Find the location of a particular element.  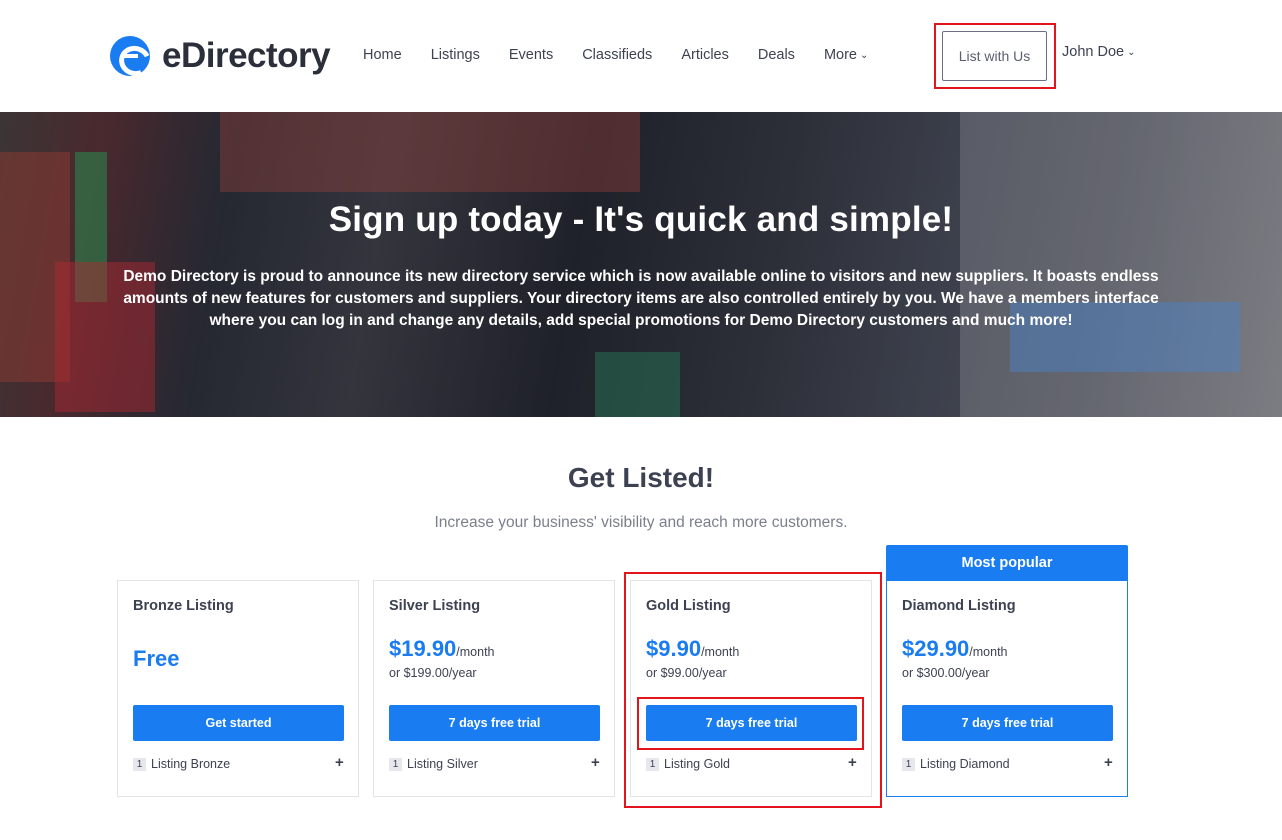

get-started-button: Get started is located at coordinates (238, 723).